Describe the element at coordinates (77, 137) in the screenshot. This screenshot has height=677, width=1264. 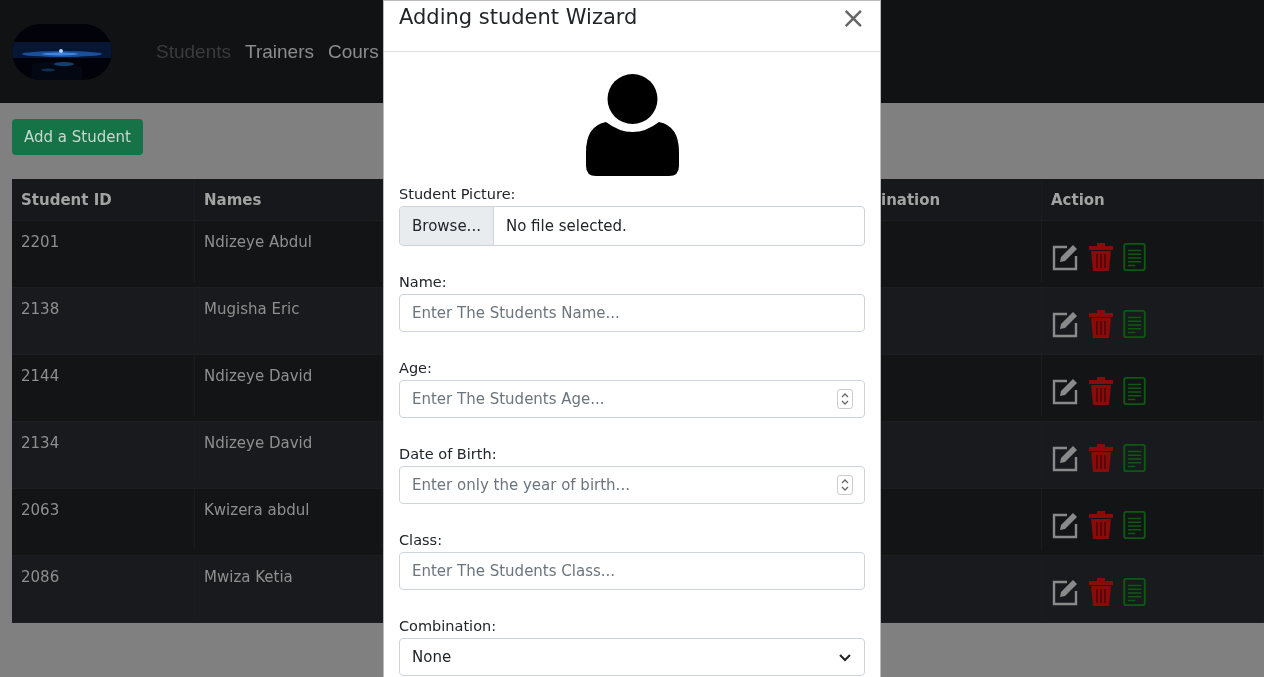
I see `add-student-button: Add a Student` at that location.